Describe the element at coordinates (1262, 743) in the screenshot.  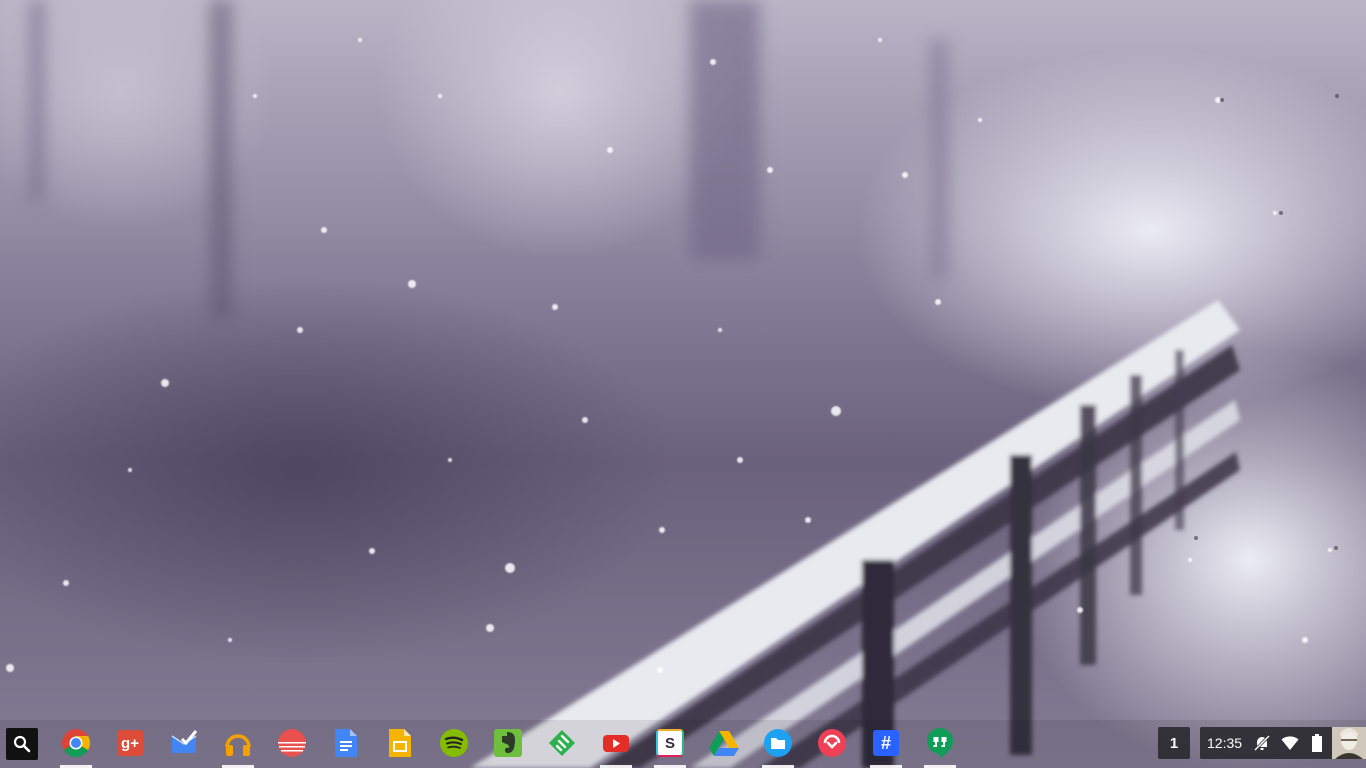
I see `notifications-off-icon` at that location.